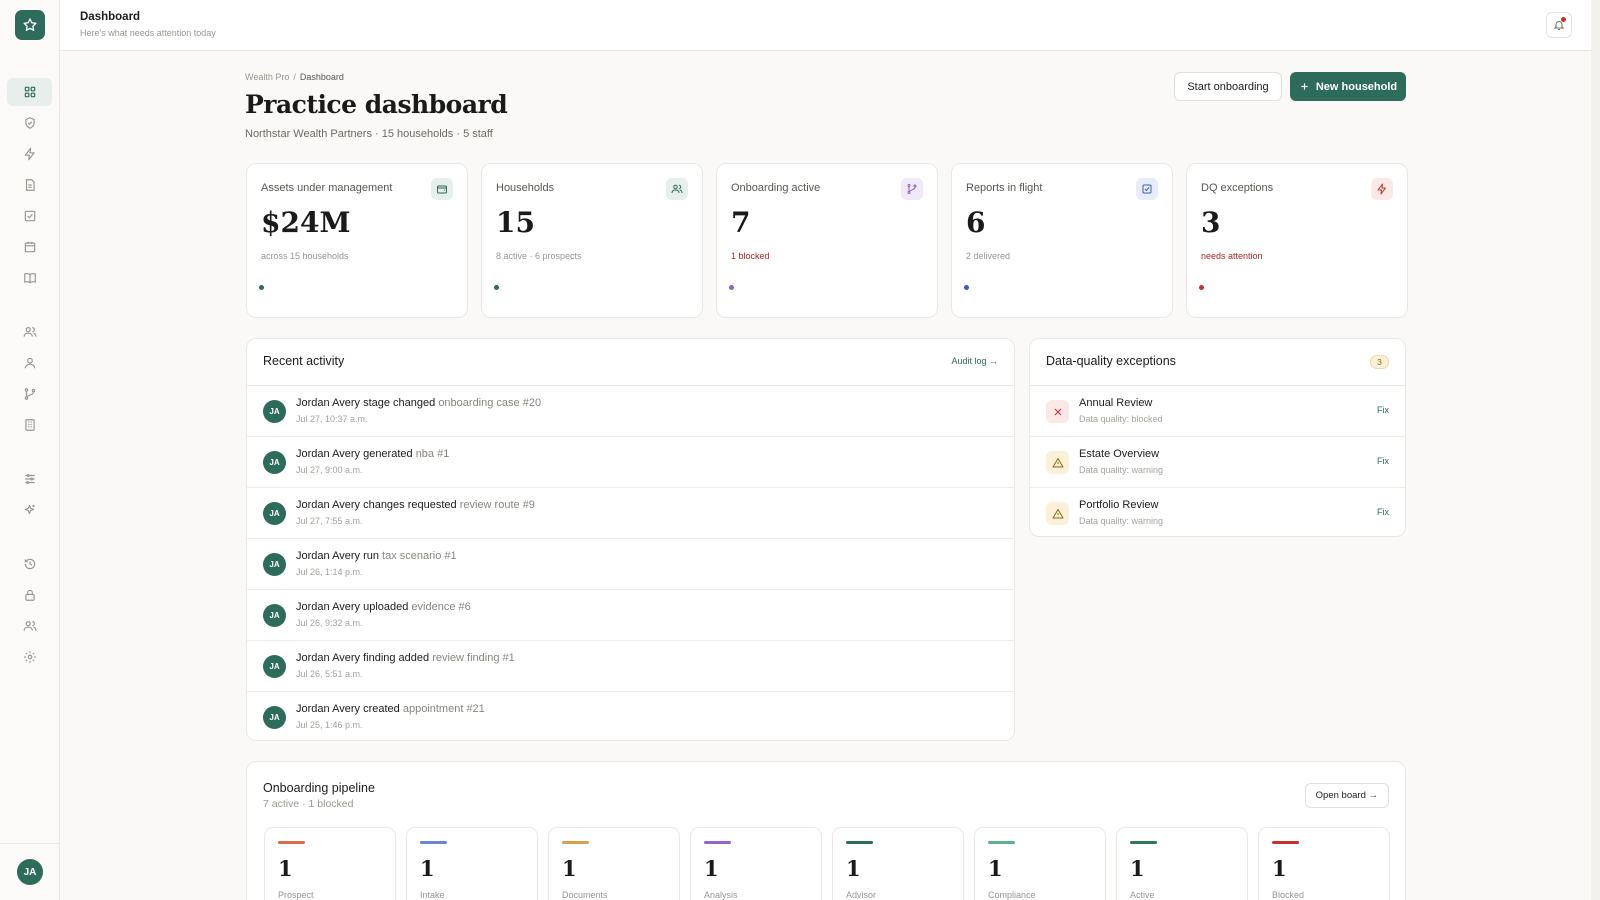  What do you see at coordinates (330, 863) in the screenshot?
I see `stage-card-prospect: 1 Prospect` at bounding box center [330, 863].